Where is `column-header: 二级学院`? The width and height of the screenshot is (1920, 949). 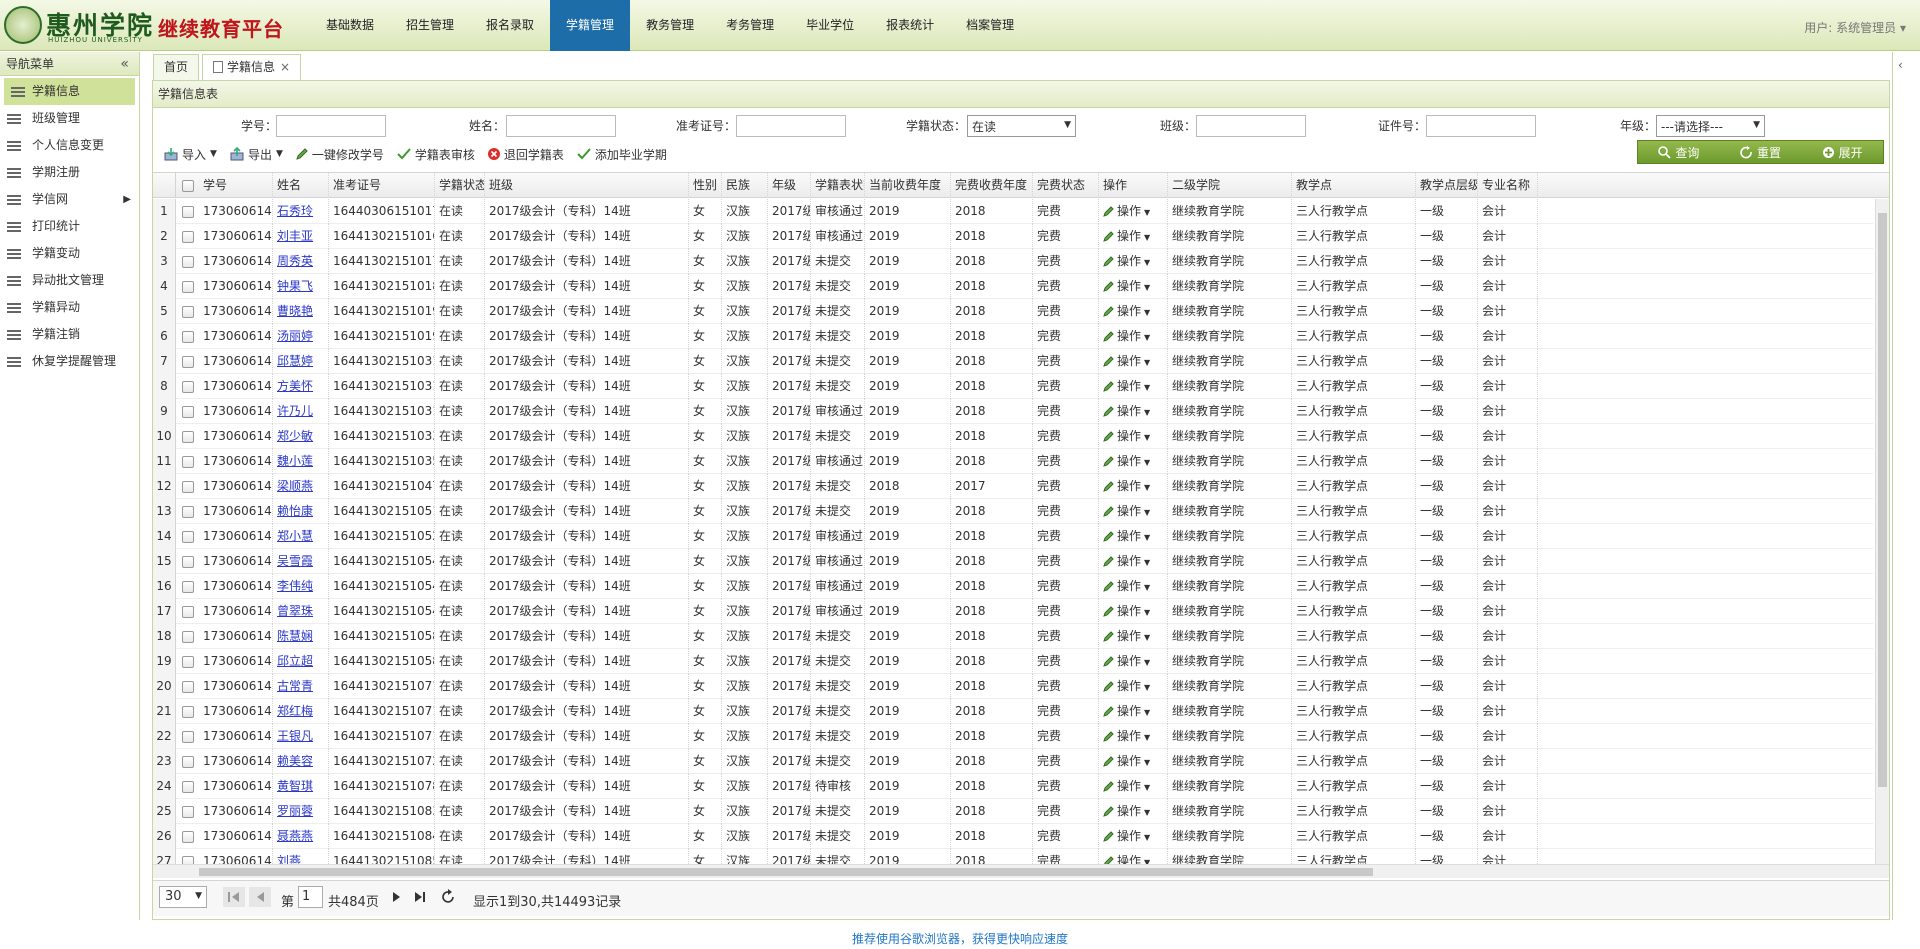 column-header: 二级学院 is located at coordinates (1230, 185).